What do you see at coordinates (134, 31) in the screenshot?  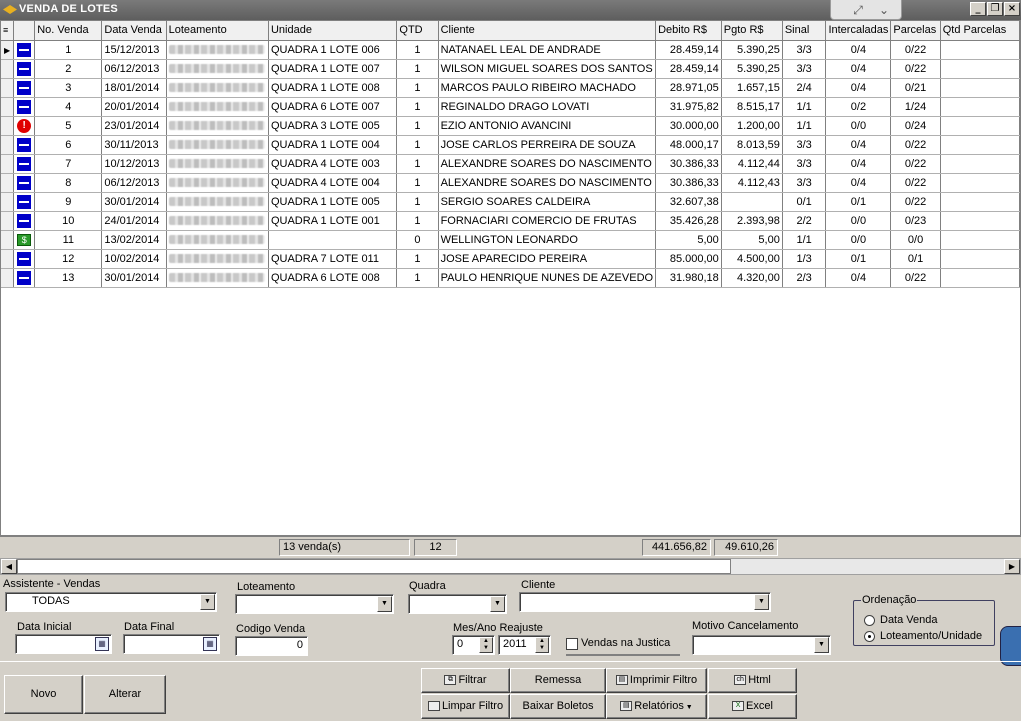 I see `column-header: Data Venda` at bounding box center [134, 31].